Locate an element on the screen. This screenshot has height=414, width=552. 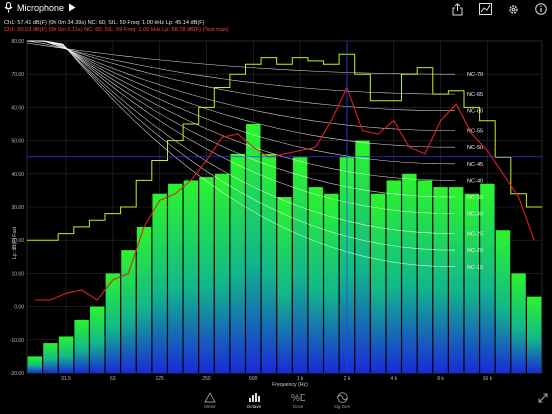
tab-label: Octave is located at coordinates (254, 406).